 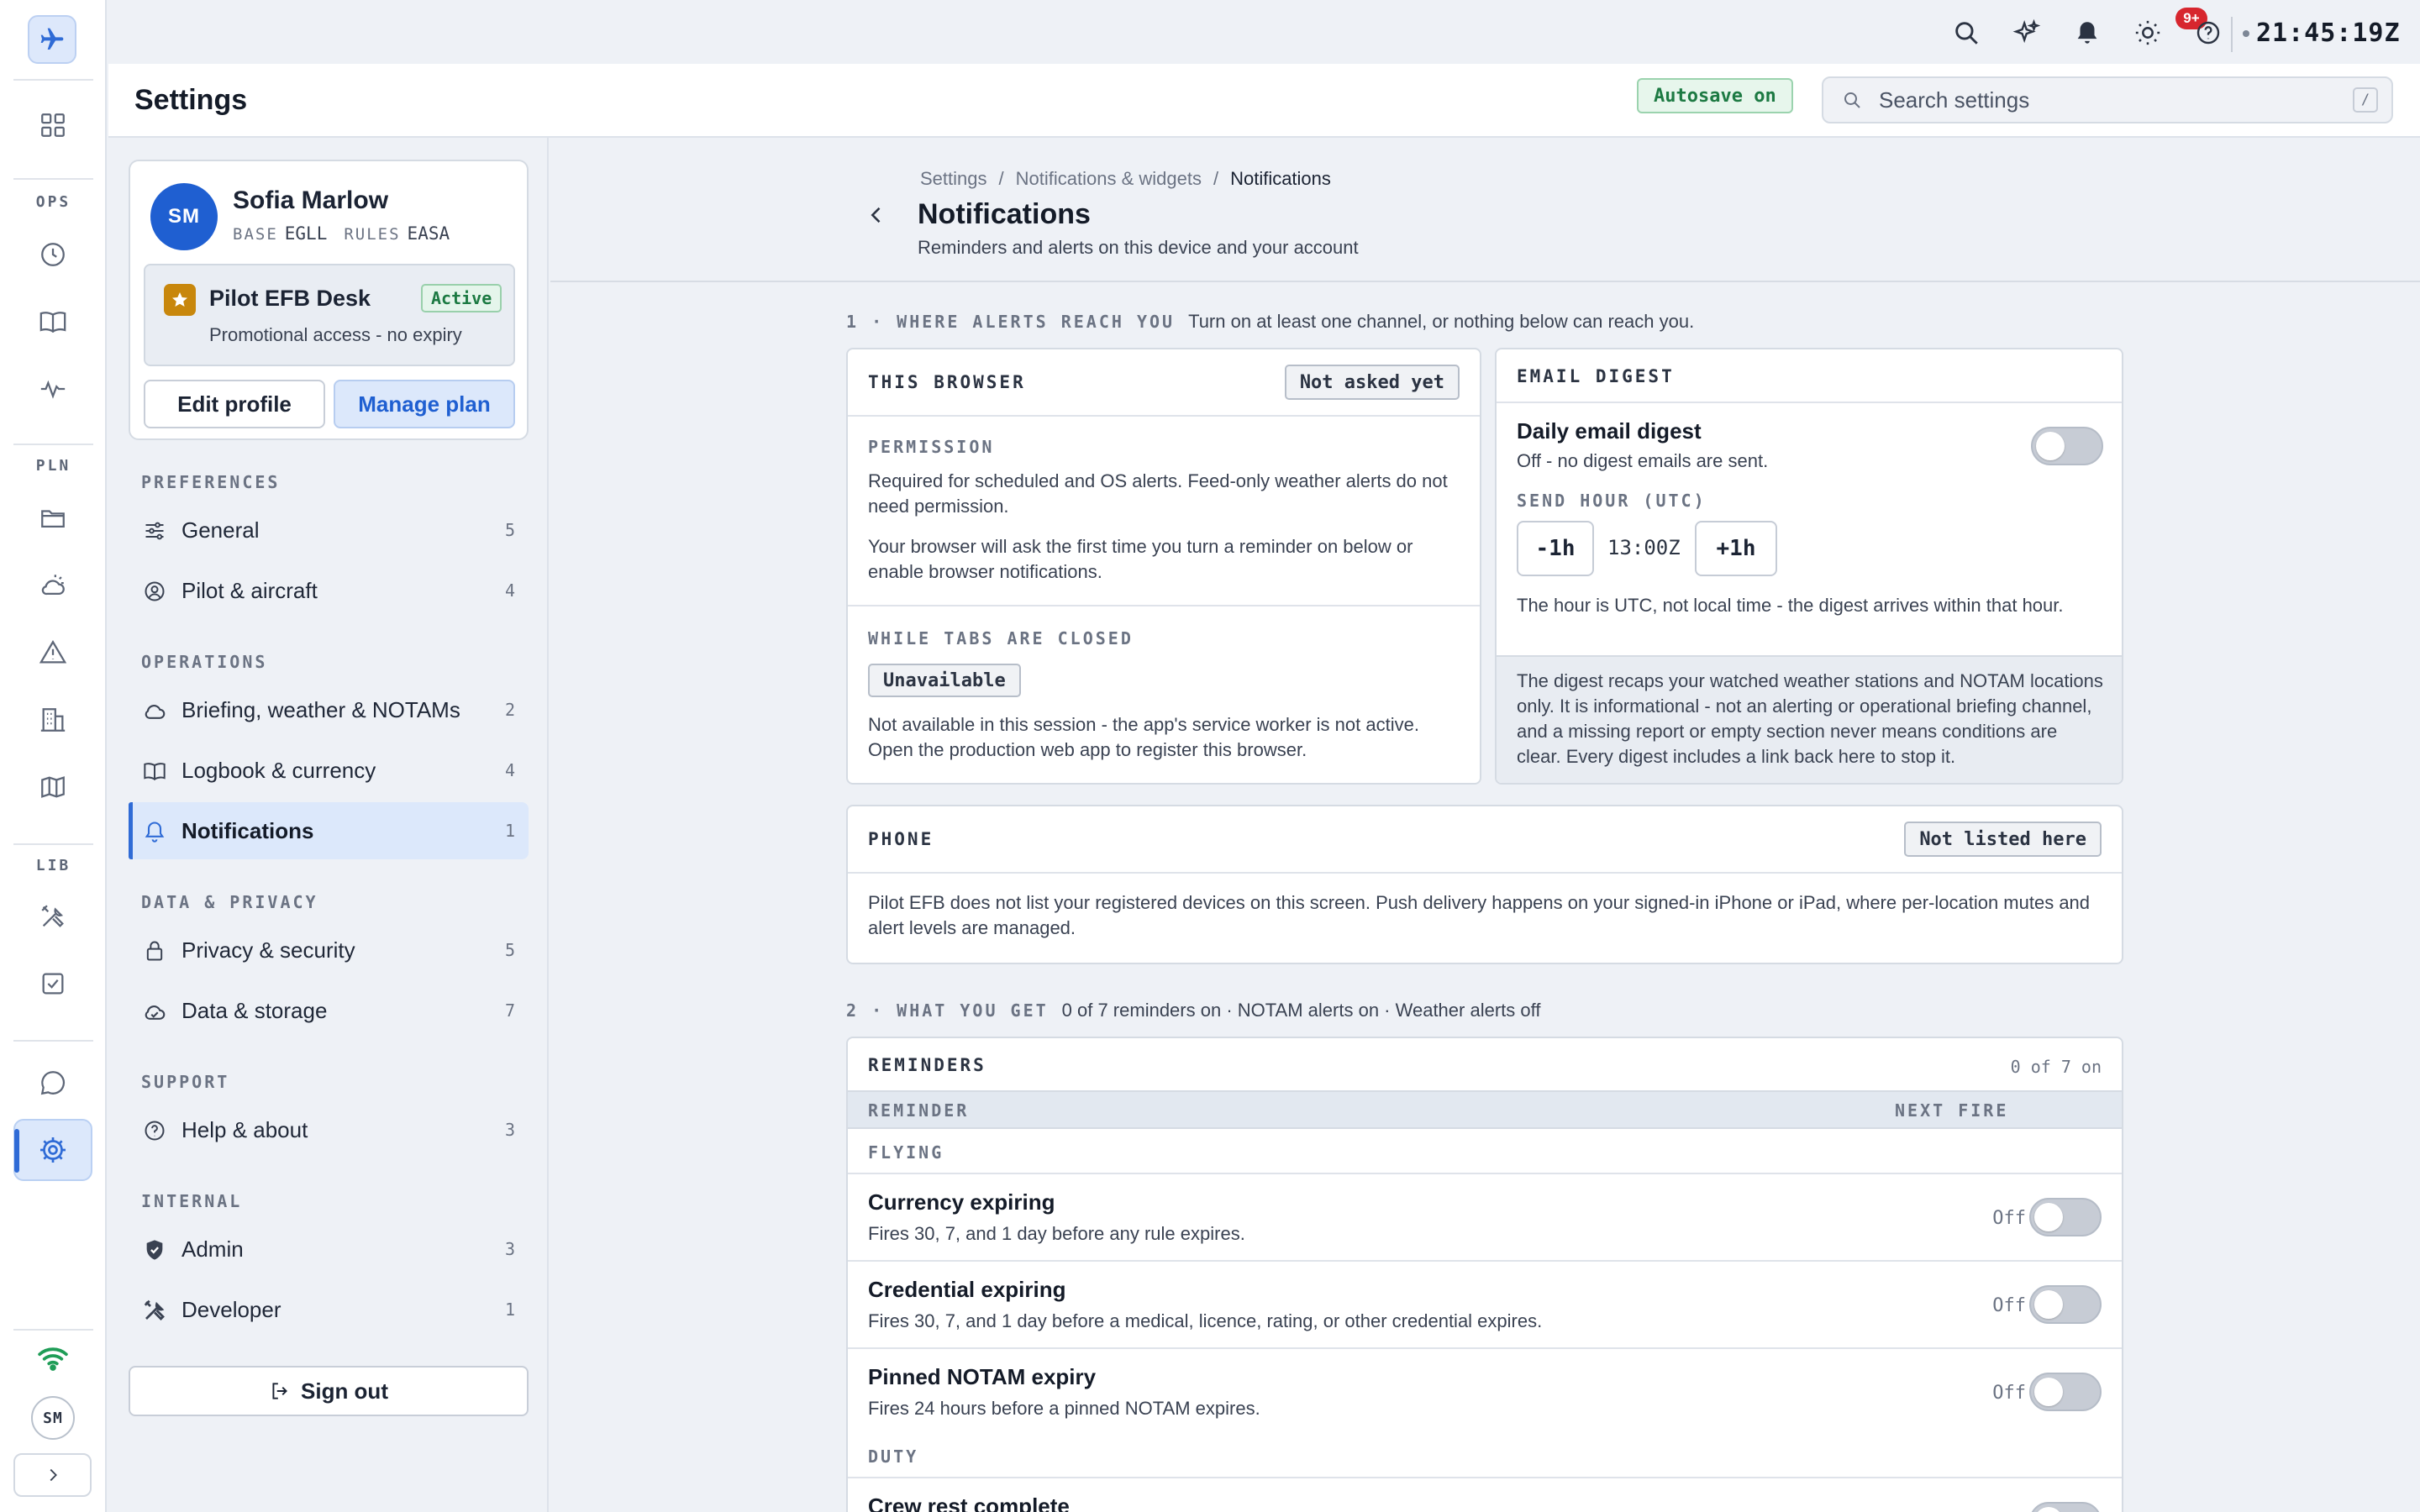 What do you see at coordinates (329, 1249) in the screenshot?
I see `sidebar-item-admin: Admin 3` at bounding box center [329, 1249].